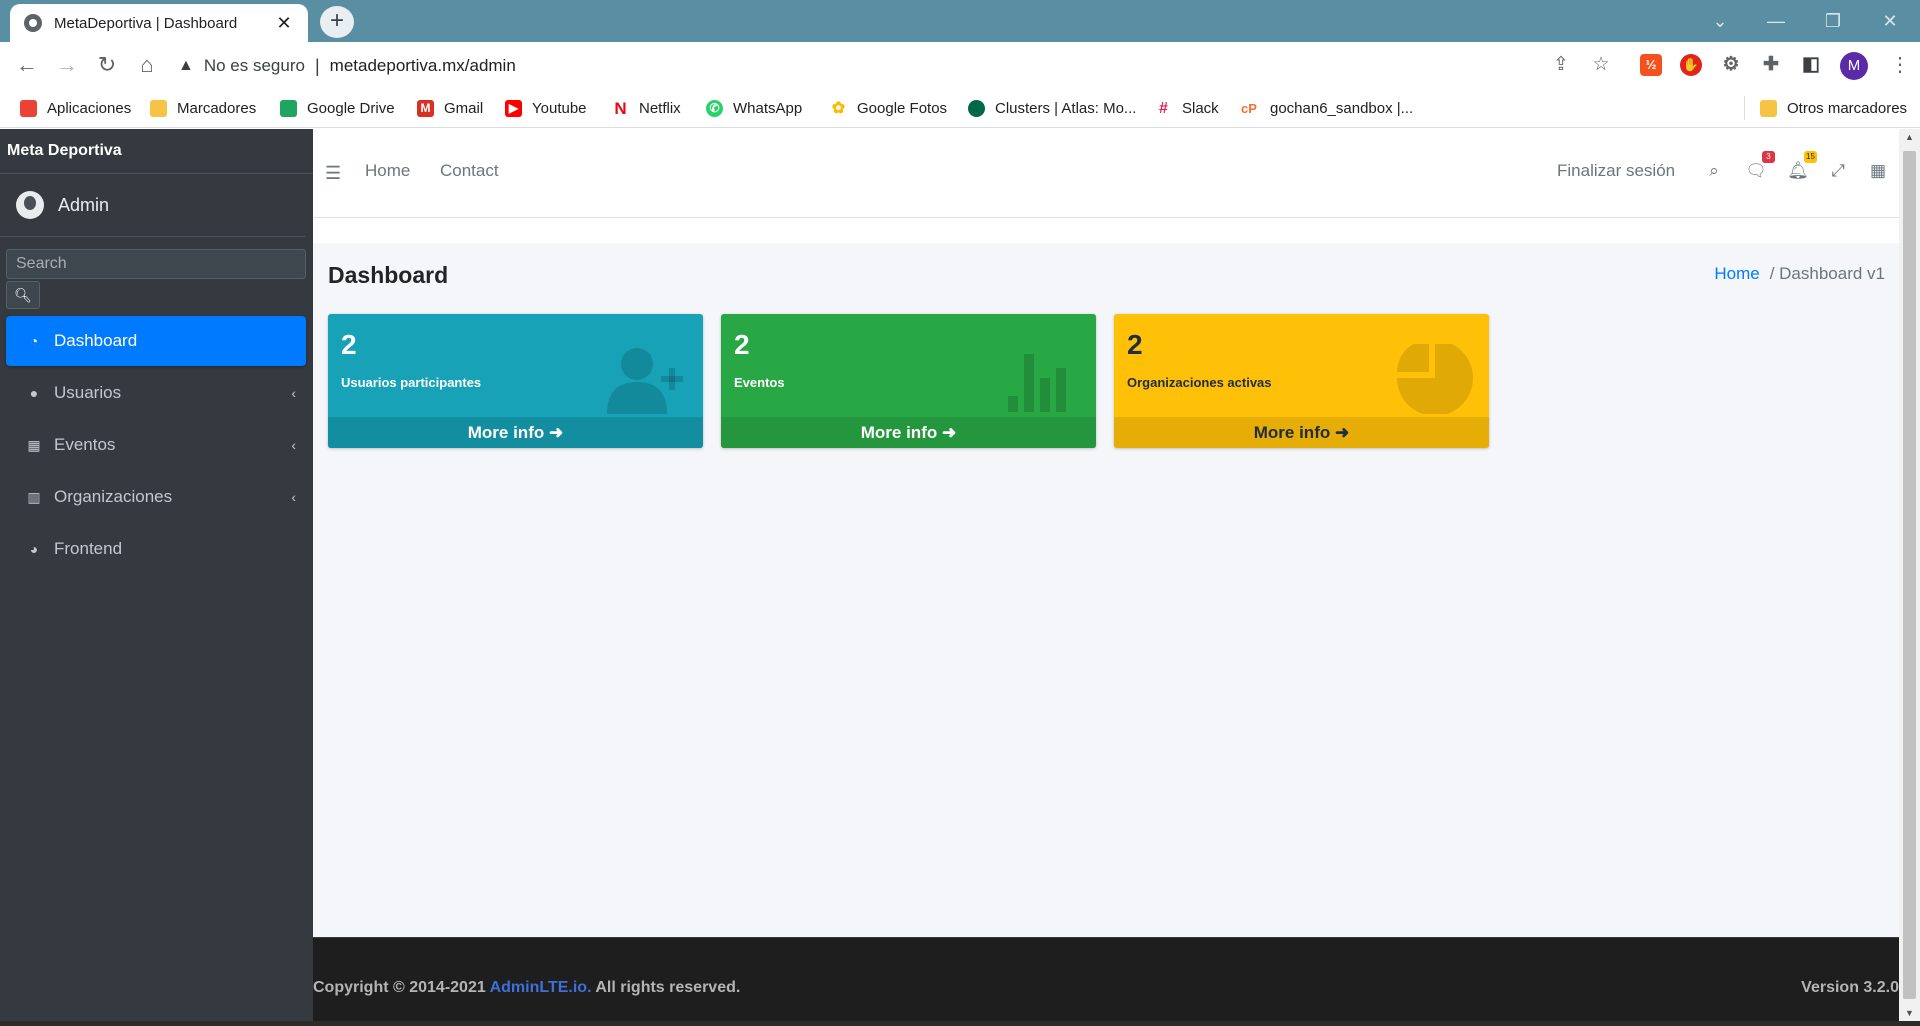 Image resolution: width=1920 pixels, height=1026 pixels. Describe the element at coordinates (34, 496) in the screenshot. I see `building-icon: ▥` at that location.